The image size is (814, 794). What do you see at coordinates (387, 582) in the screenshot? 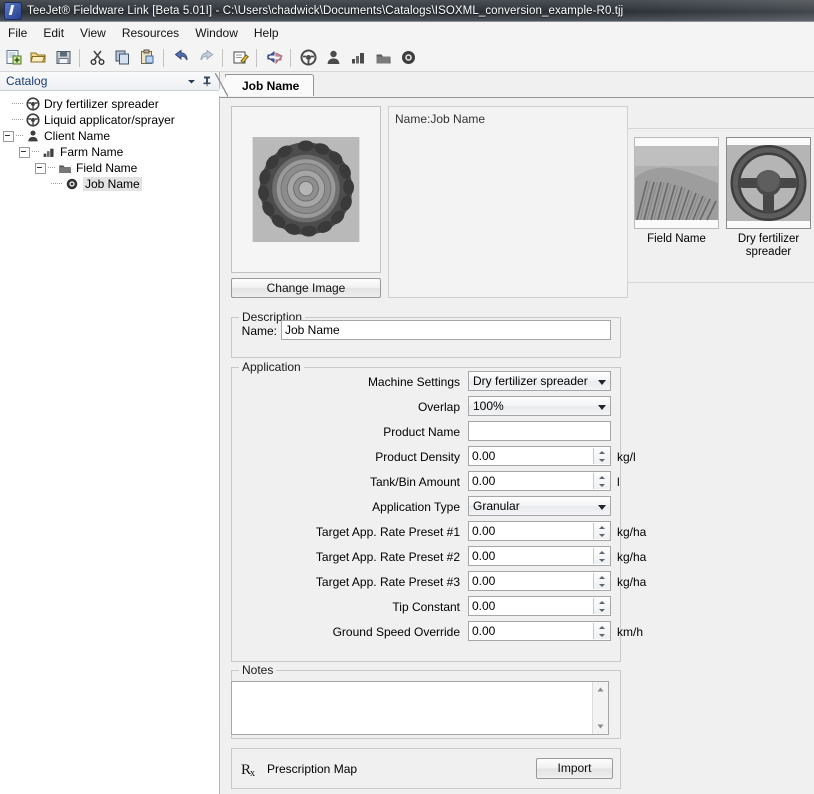
I see `target-rate-preset-3-label: Target App. Rate Preset #3` at bounding box center [387, 582].